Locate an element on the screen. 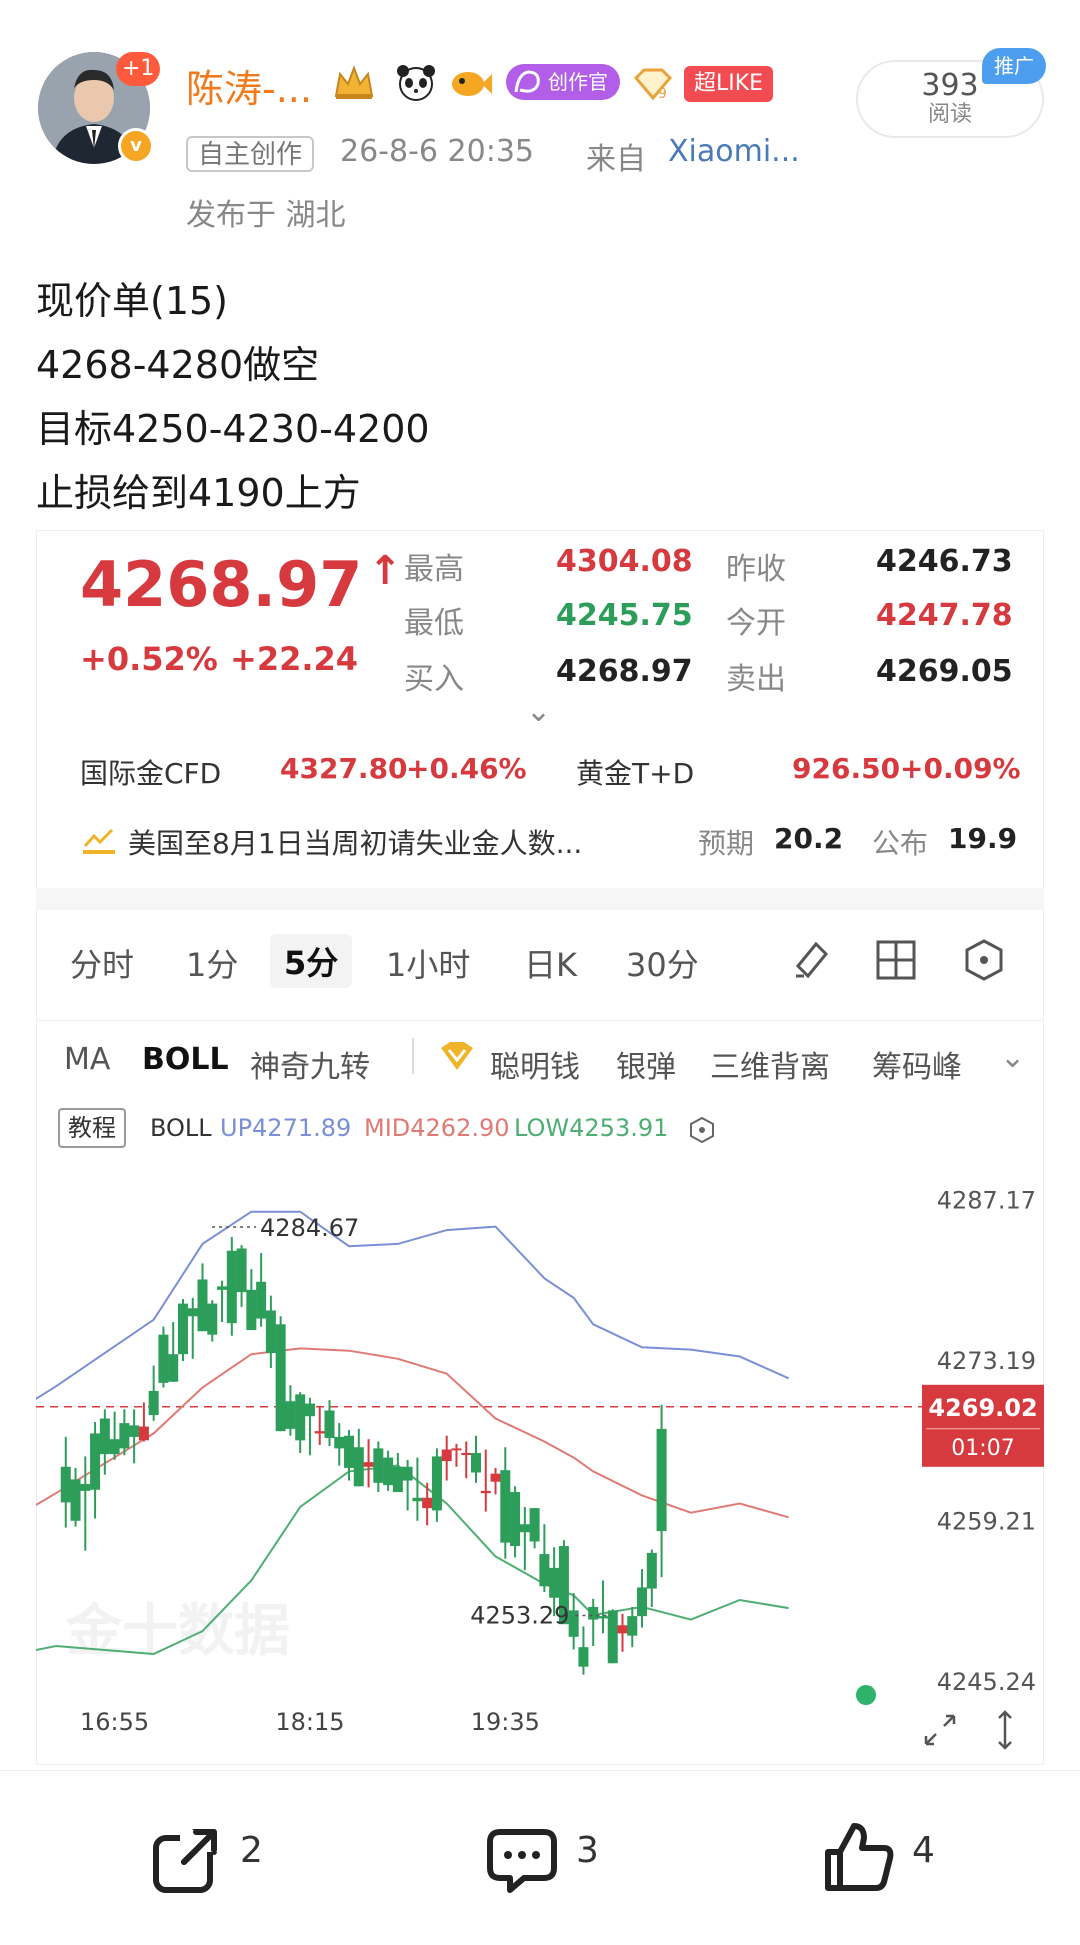 This screenshot has width=1080, height=1945. tab-5min: 5分 is located at coordinates (311, 961).